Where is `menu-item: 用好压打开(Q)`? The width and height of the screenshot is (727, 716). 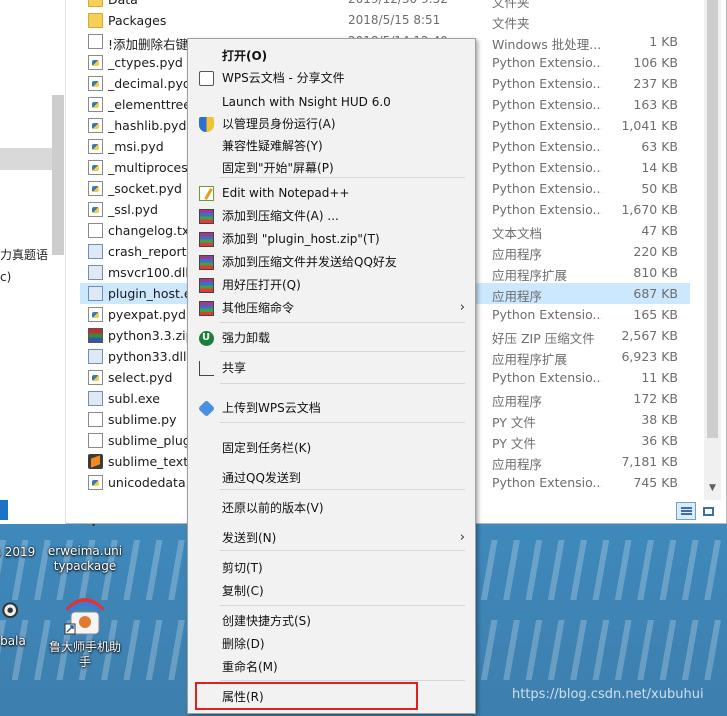
menu-item: 用好压打开(Q) is located at coordinates (331, 285).